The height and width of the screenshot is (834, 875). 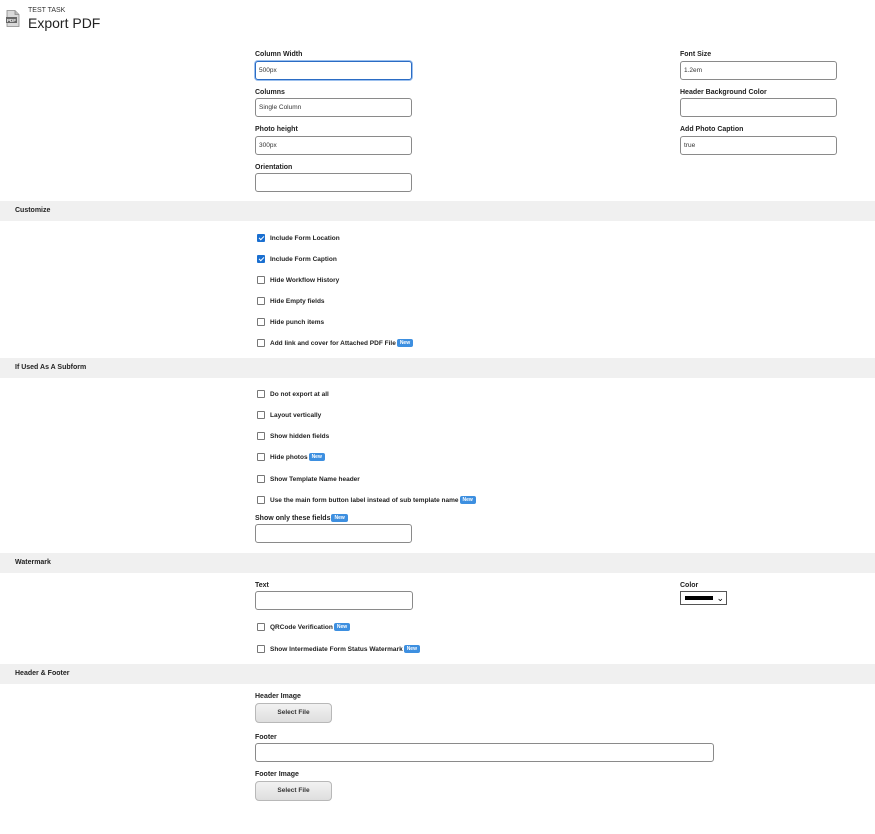 What do you see at coordinates (720, 598) in the screenshot?
I see `chevron-down-icon: ⌄` at bounding box center [720, 598].